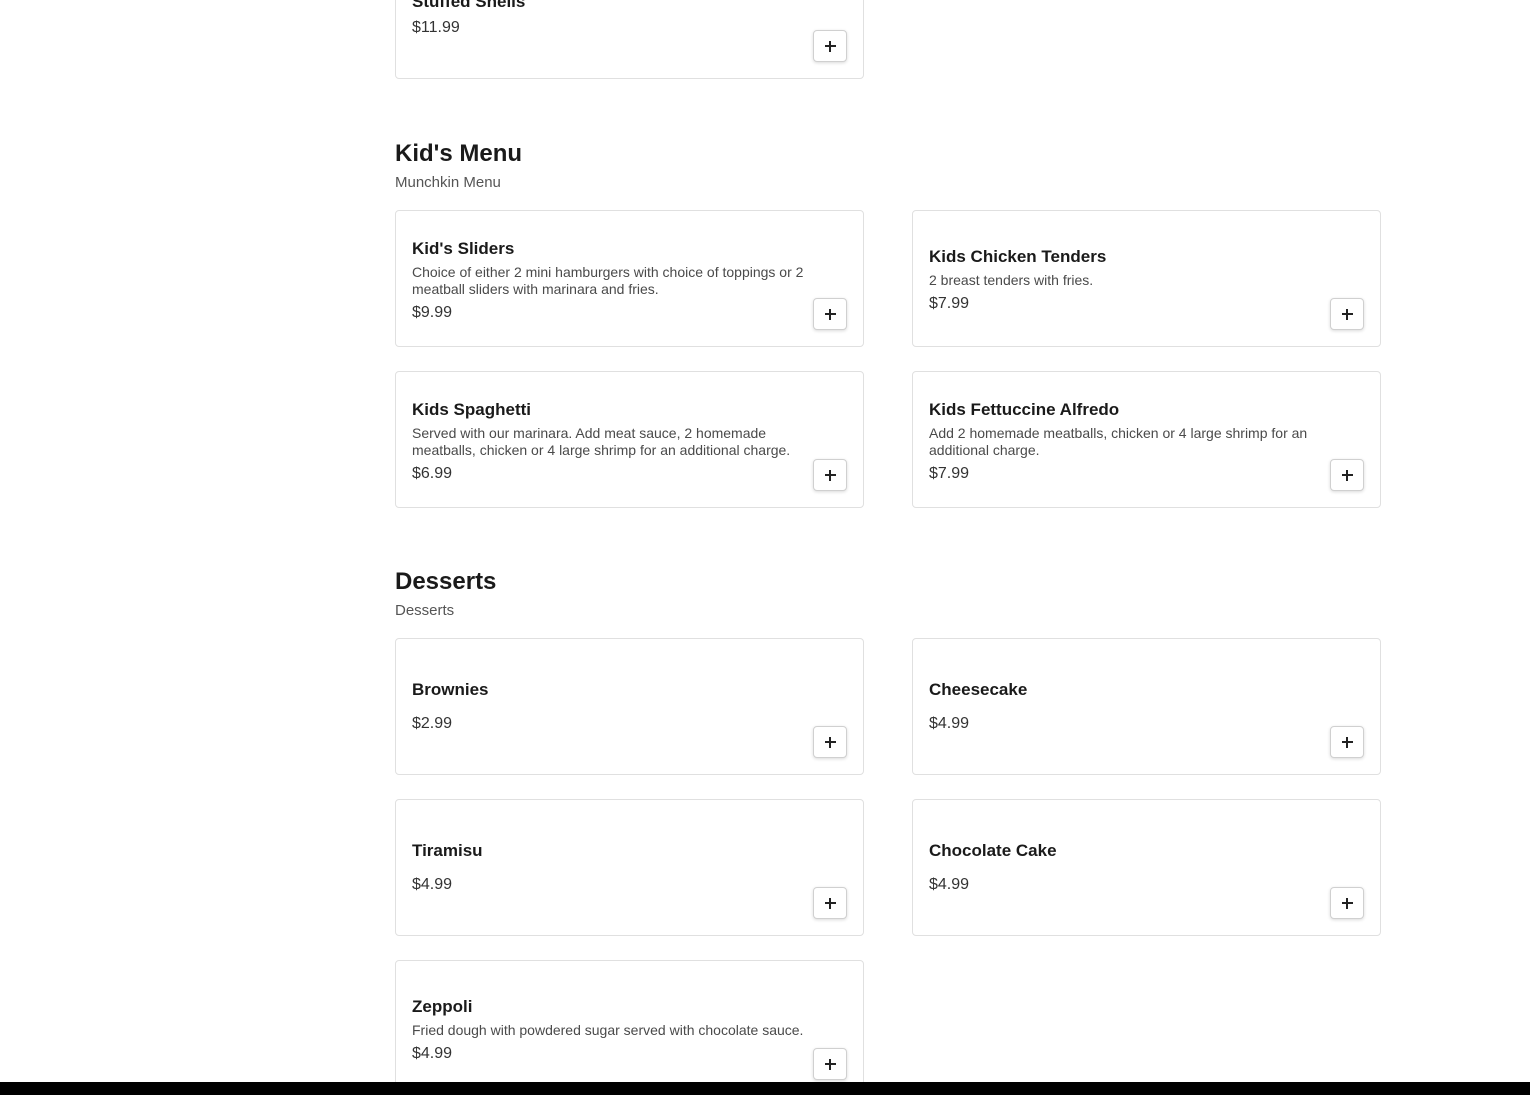  What do you see at coordinates (432, 723) in the screenshot?
I see `item-price: $2.99` at bounding box center [432, 723].